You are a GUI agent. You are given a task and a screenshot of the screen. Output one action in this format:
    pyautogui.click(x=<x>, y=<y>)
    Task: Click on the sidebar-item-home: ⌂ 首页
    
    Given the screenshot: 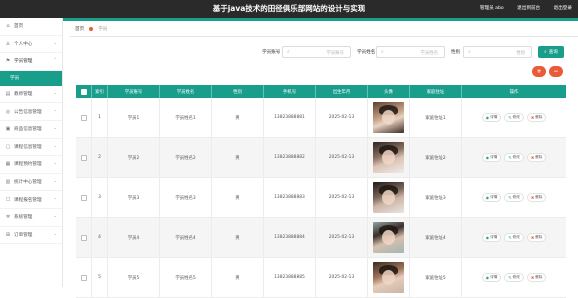 What is the action you would take?
    pyautogui.click(x=31, y=27)
    